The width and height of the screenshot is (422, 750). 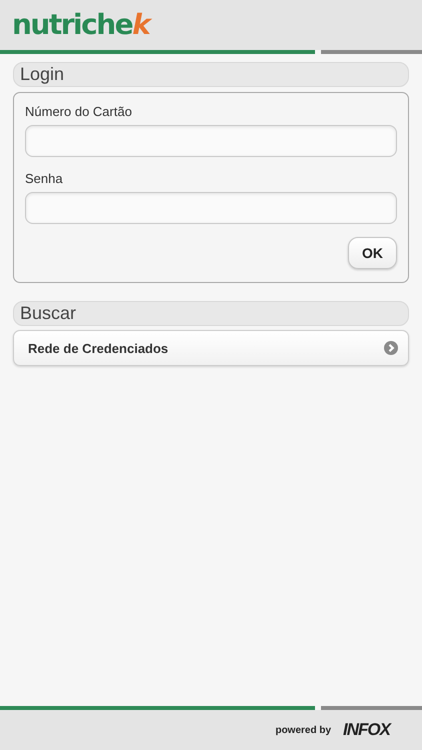 What do you see at coordinates (391, 348) in the screenshot?
I see `chevron-icon` at bounding box center [391, 348].